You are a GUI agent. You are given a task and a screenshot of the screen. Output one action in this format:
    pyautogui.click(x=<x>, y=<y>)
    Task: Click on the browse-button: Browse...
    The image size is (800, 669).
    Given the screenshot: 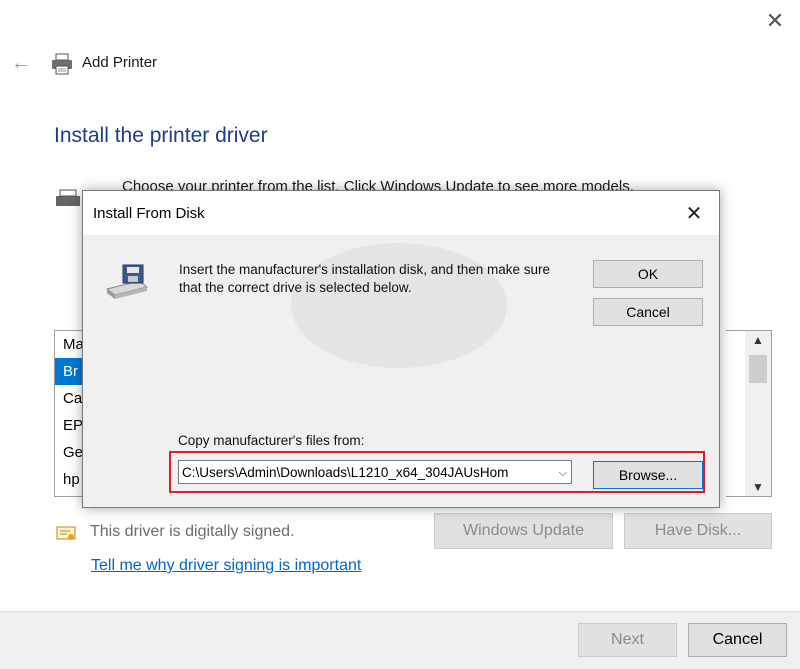 What is the action you would take?
    pyautogui.click(x=648, y=475)
    